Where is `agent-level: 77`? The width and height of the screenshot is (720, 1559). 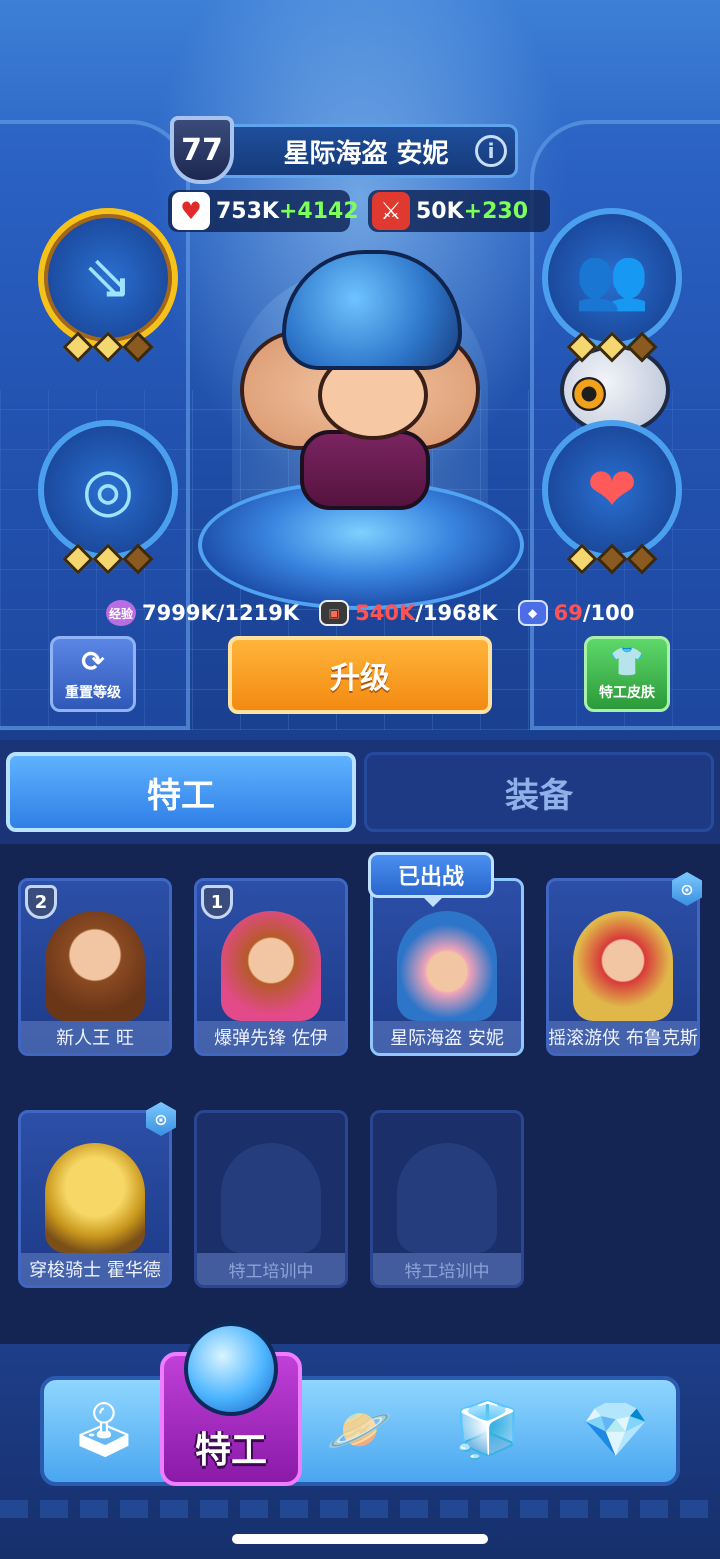 agent-level: 77 is located at coordinates (202, 150).